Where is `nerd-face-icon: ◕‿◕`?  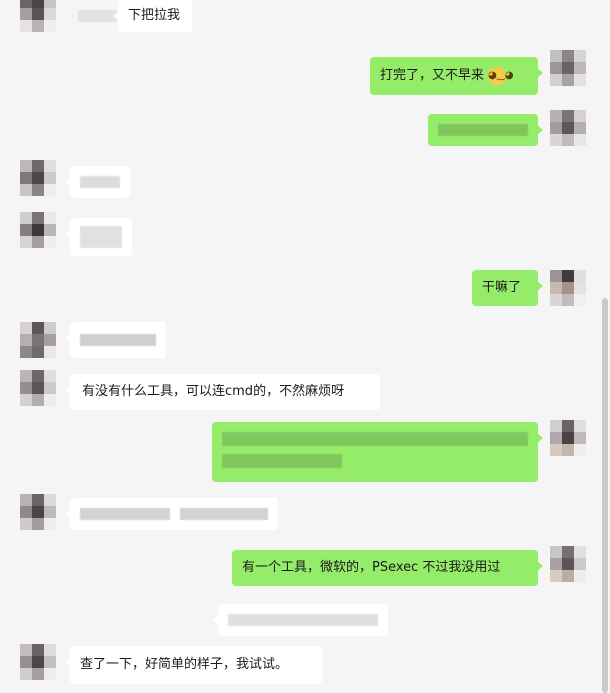 nerd-face-icon: ◕‿◕ is located at coordinates (501, 75).